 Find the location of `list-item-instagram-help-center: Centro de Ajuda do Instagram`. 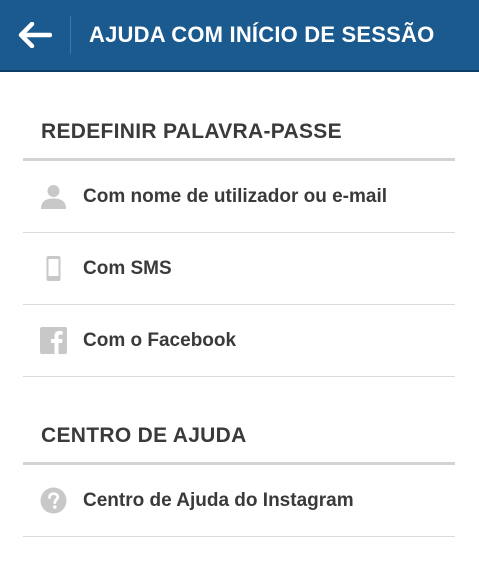

list-item-instagram-help-center: Centro de Ajuda do Instagram is located at coordinates (239, 501).